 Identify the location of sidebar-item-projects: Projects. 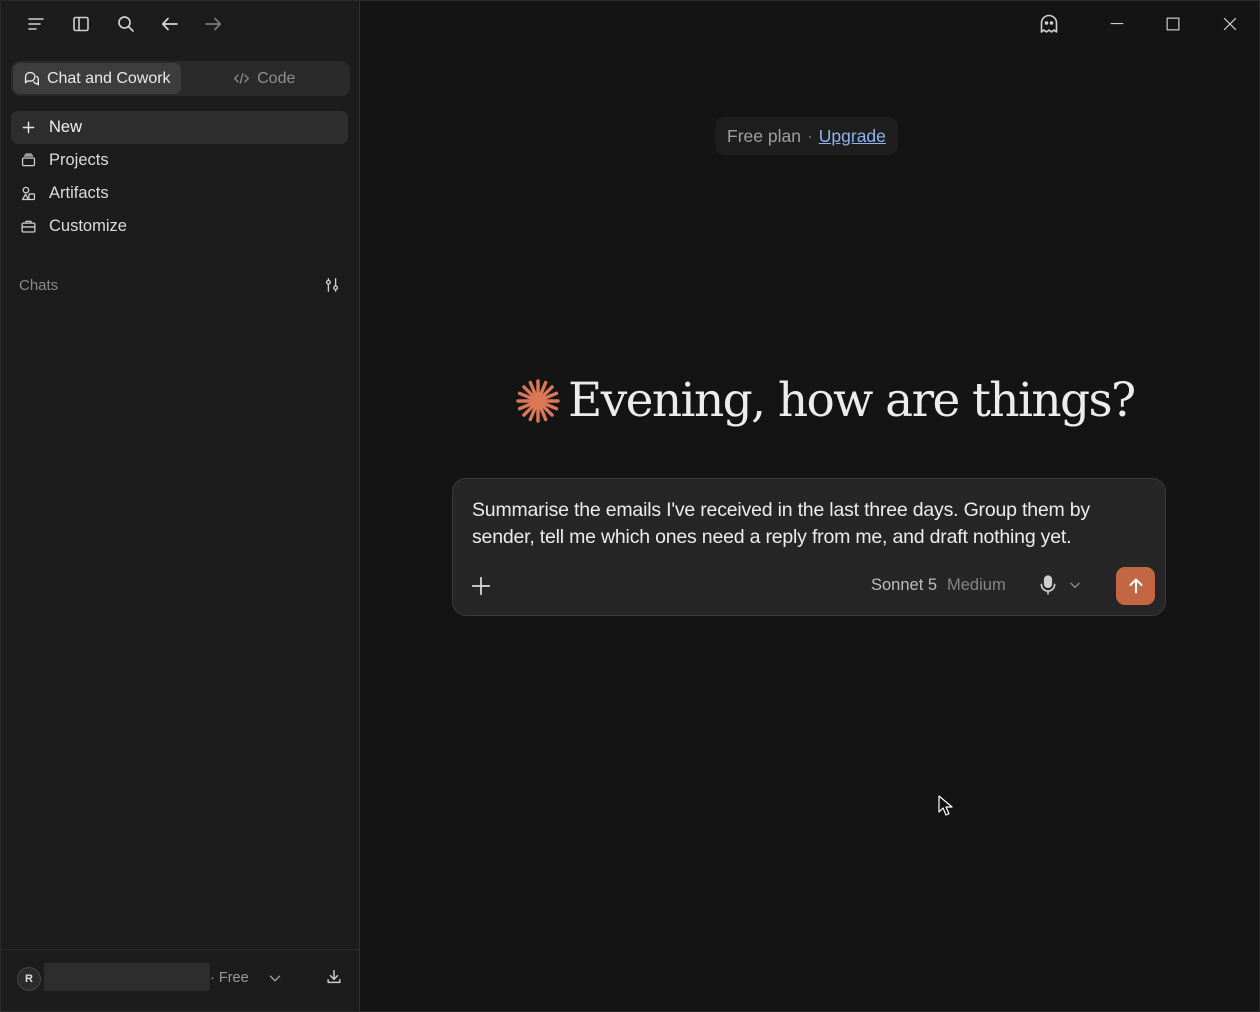
(179, 160).